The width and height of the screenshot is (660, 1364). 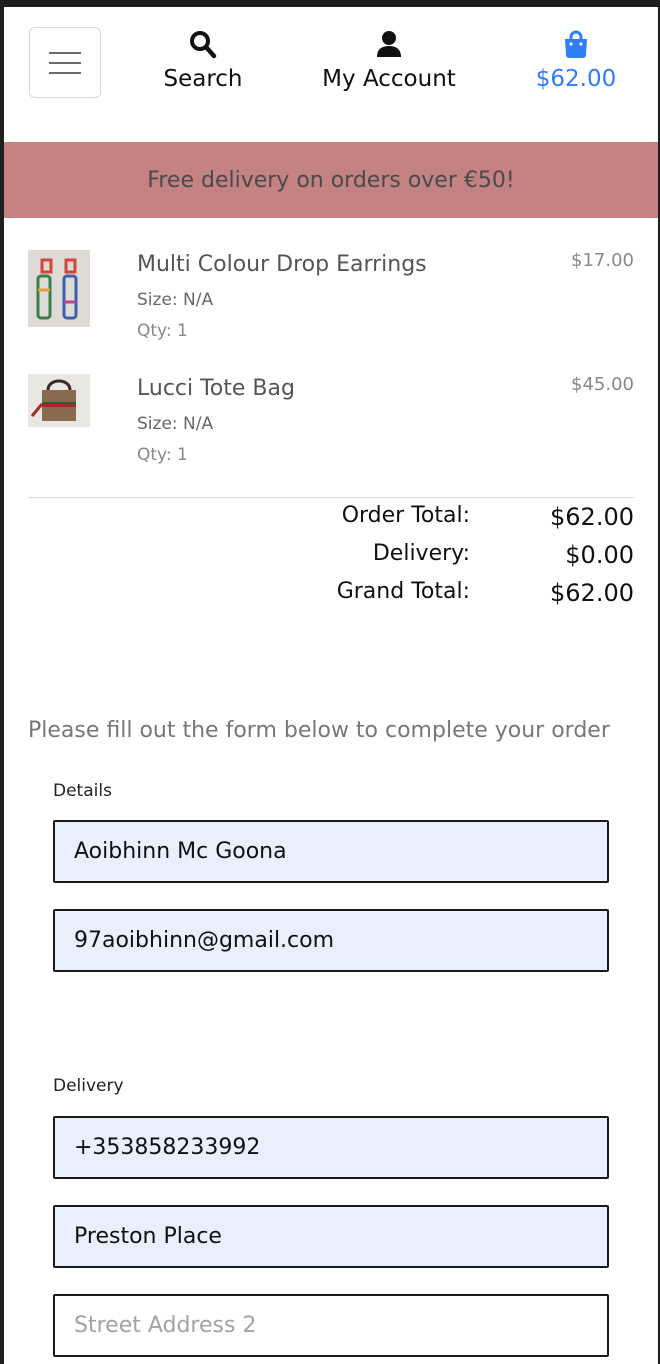 What do you see at coordinates (576, 44) in the screenshot?
I see `shopping-bag-icon` at bounding box center [576, 44].